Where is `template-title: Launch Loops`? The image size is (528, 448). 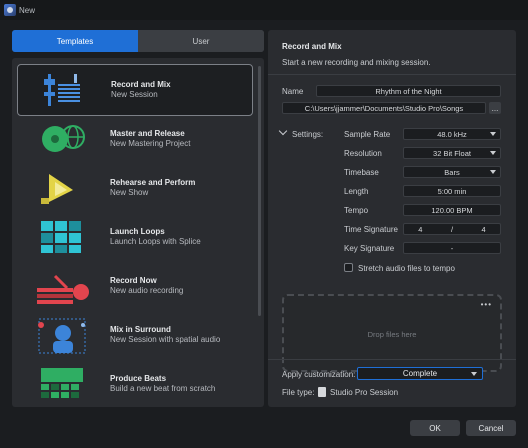
template-title: Launch Loops is located at coordinates (137, 231).